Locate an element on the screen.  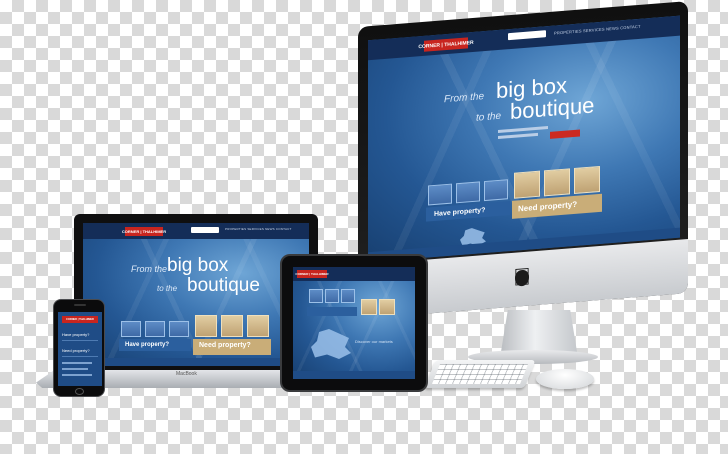
cta-have-property: Have property? is located at coordinates (147, 345).